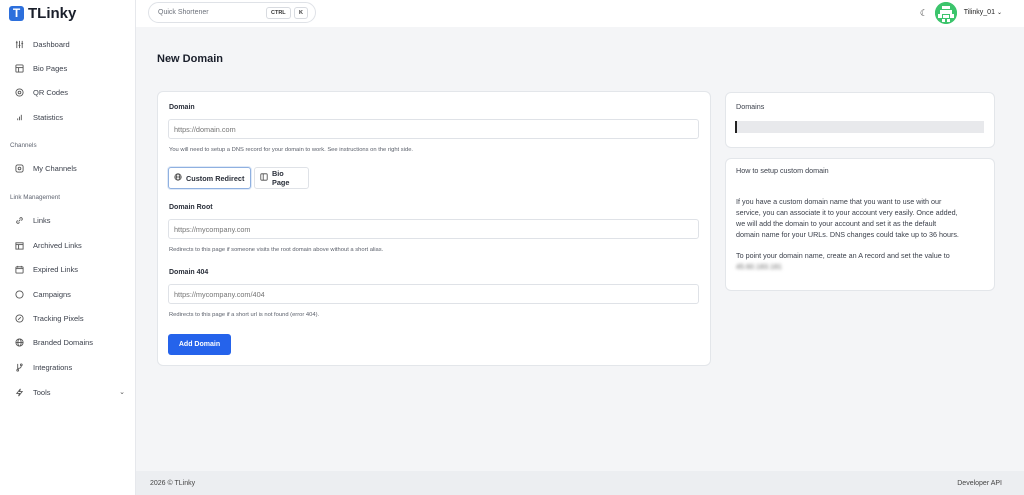 The height and width of the screenshot is (495, 1024). What do you see at coordinates (979, 483) in the screenshot?
I see `developer-api-link: Developer API` at bounding box center [979, 483].